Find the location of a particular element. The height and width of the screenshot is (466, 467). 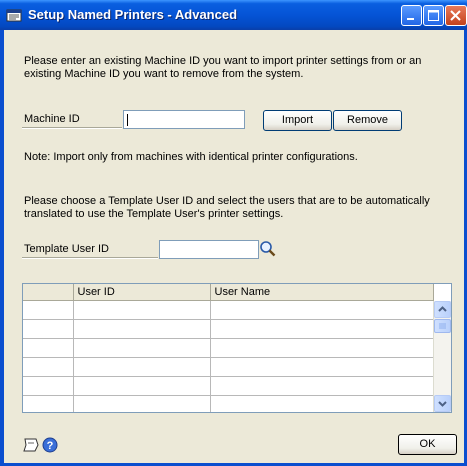

maximize-icon is located at coordinates (433, 15).